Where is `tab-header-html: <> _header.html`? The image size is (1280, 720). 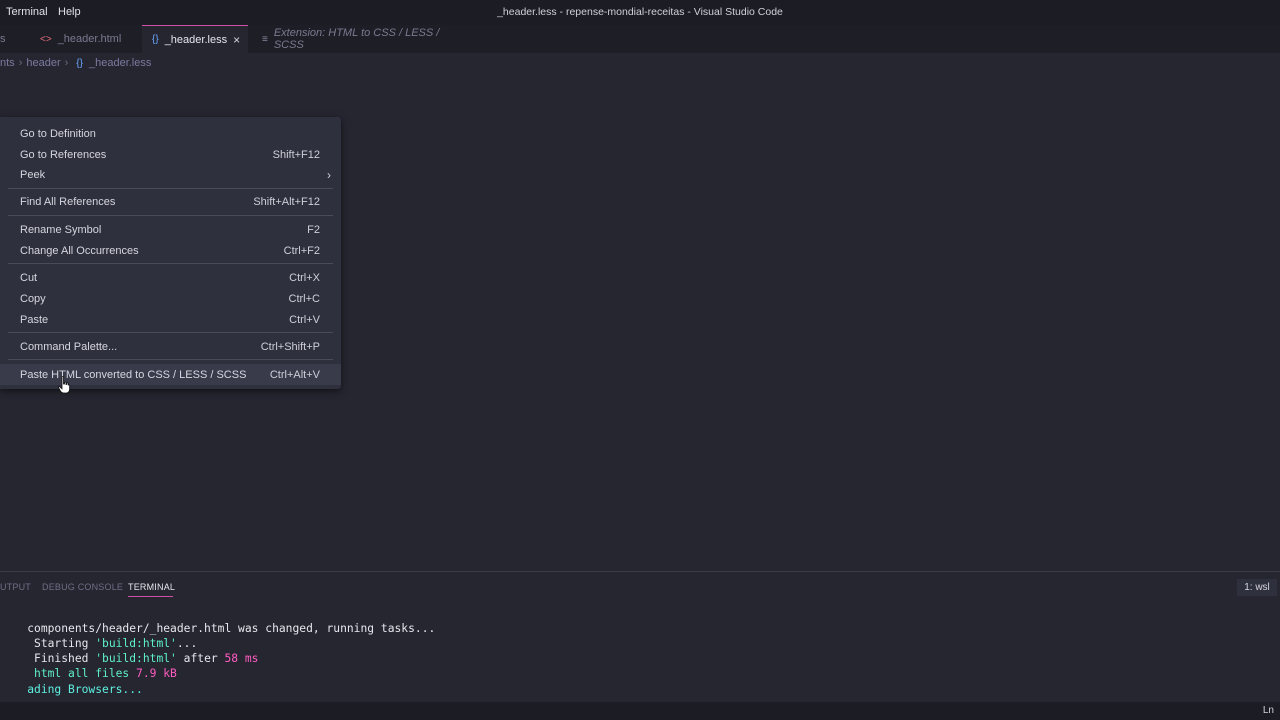
tab-header-html: <> _header.html is located at coordinates (84, 39).